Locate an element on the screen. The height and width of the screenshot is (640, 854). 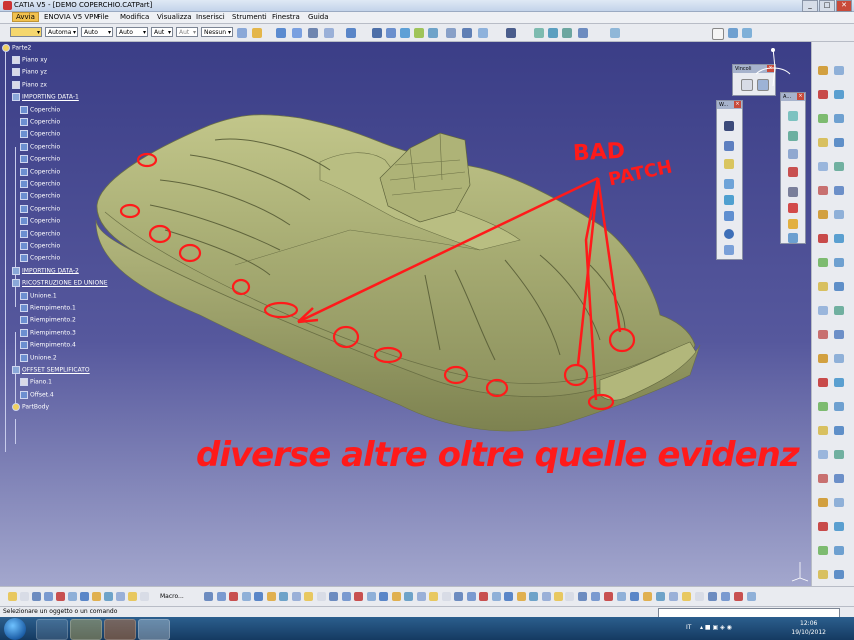
line-icon is located at coordinates (729, 146).